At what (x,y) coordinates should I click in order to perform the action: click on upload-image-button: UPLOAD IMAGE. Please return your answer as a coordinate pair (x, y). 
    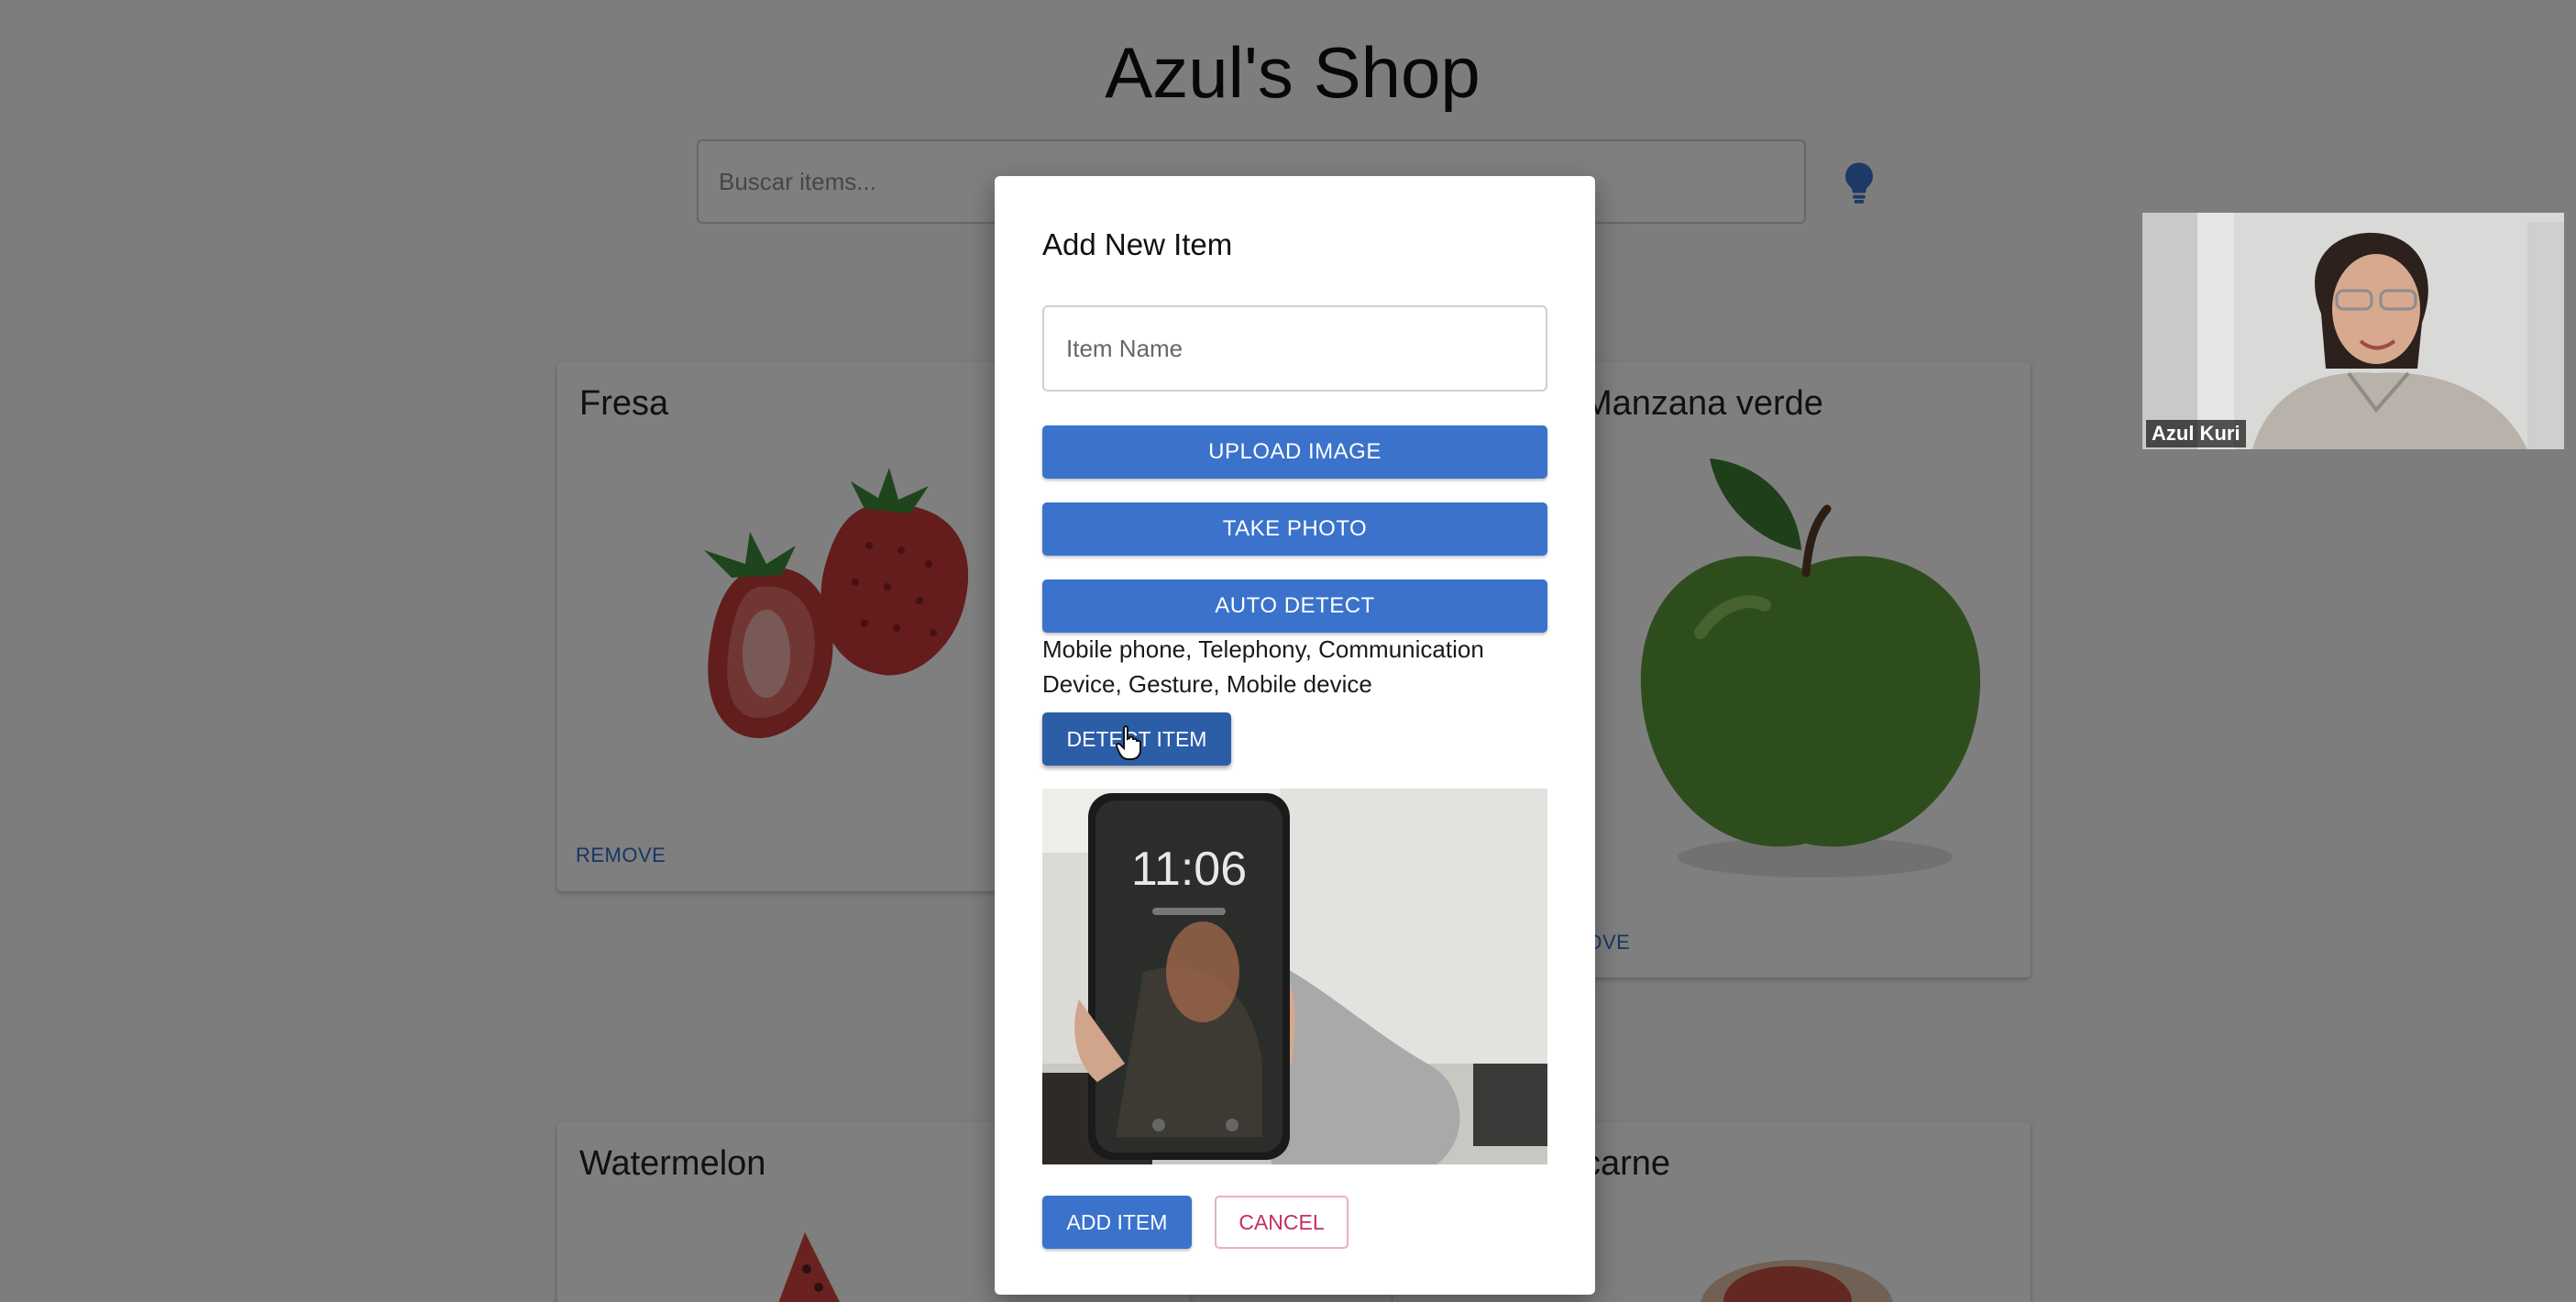
    Looking at the image, I should click on (1294, 452).